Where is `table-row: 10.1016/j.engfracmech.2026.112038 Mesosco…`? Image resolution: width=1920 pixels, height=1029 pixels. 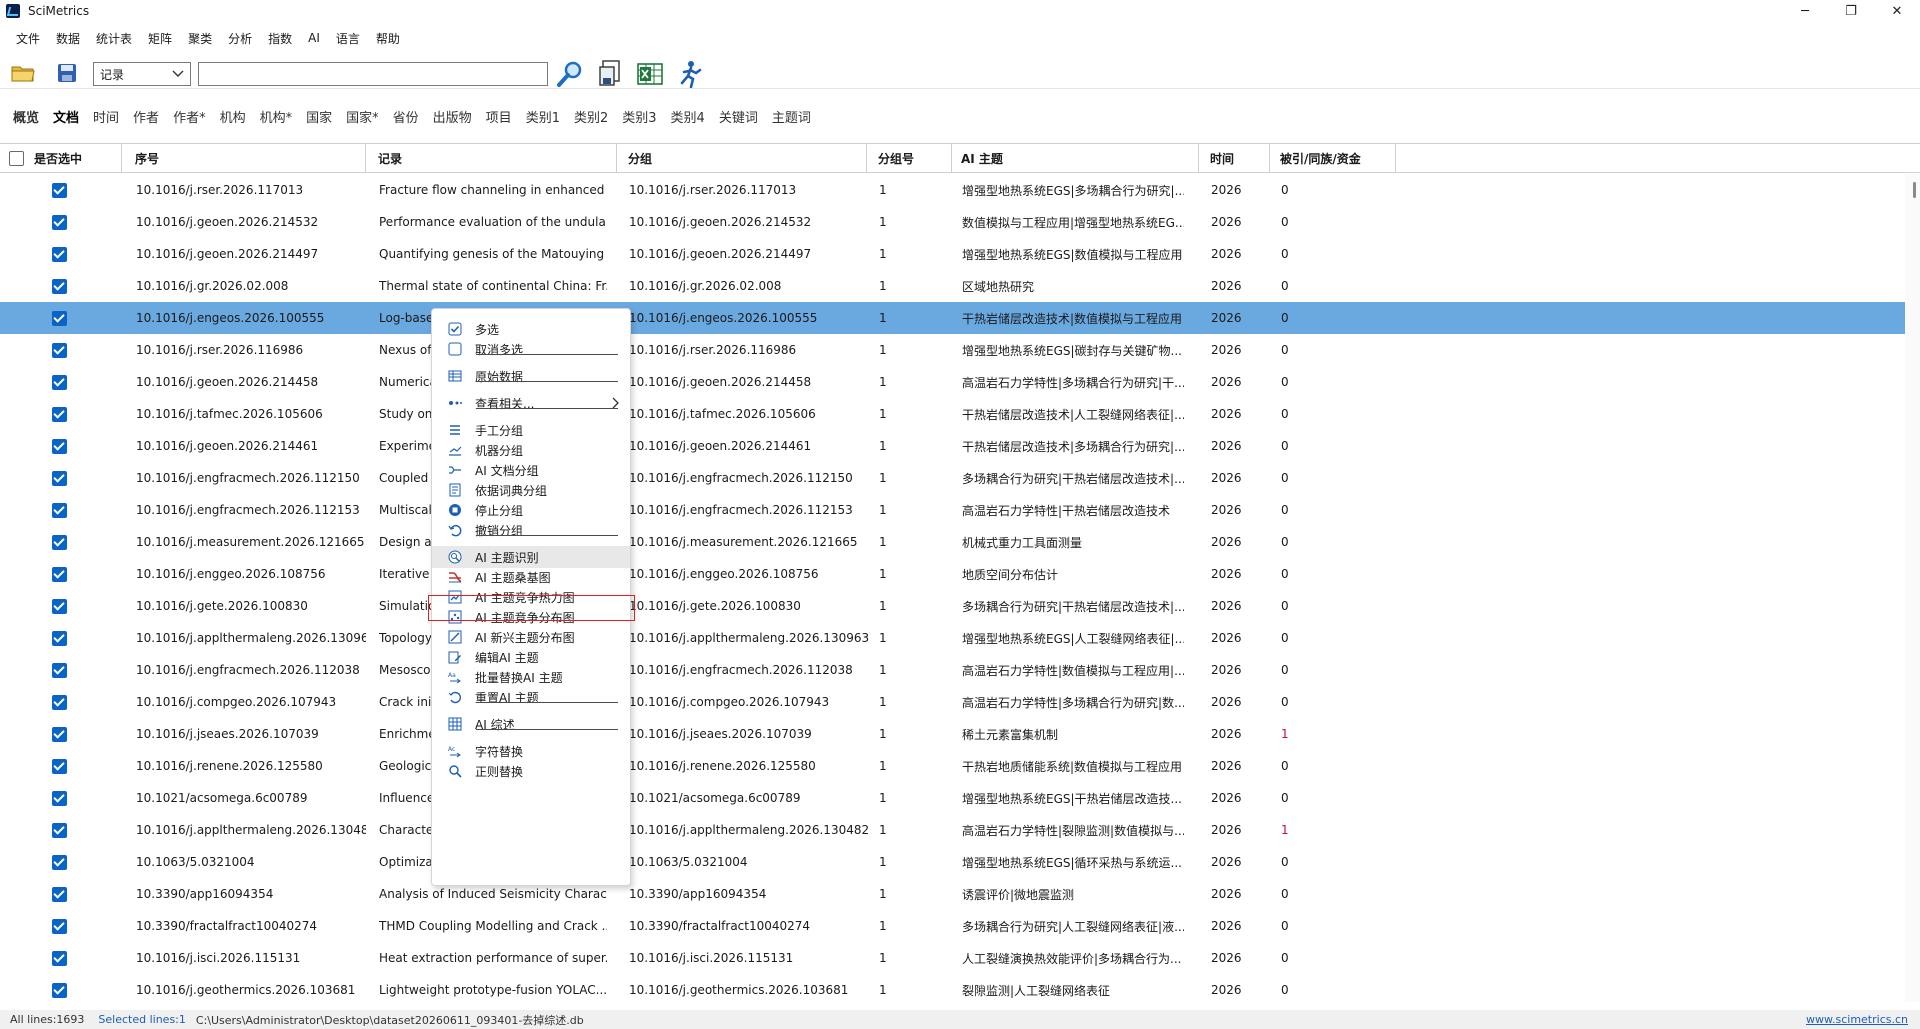
table-row: 10.1016/j.engfracmech.2026.112038 Mesosco… is located at coordinates (952, 670).